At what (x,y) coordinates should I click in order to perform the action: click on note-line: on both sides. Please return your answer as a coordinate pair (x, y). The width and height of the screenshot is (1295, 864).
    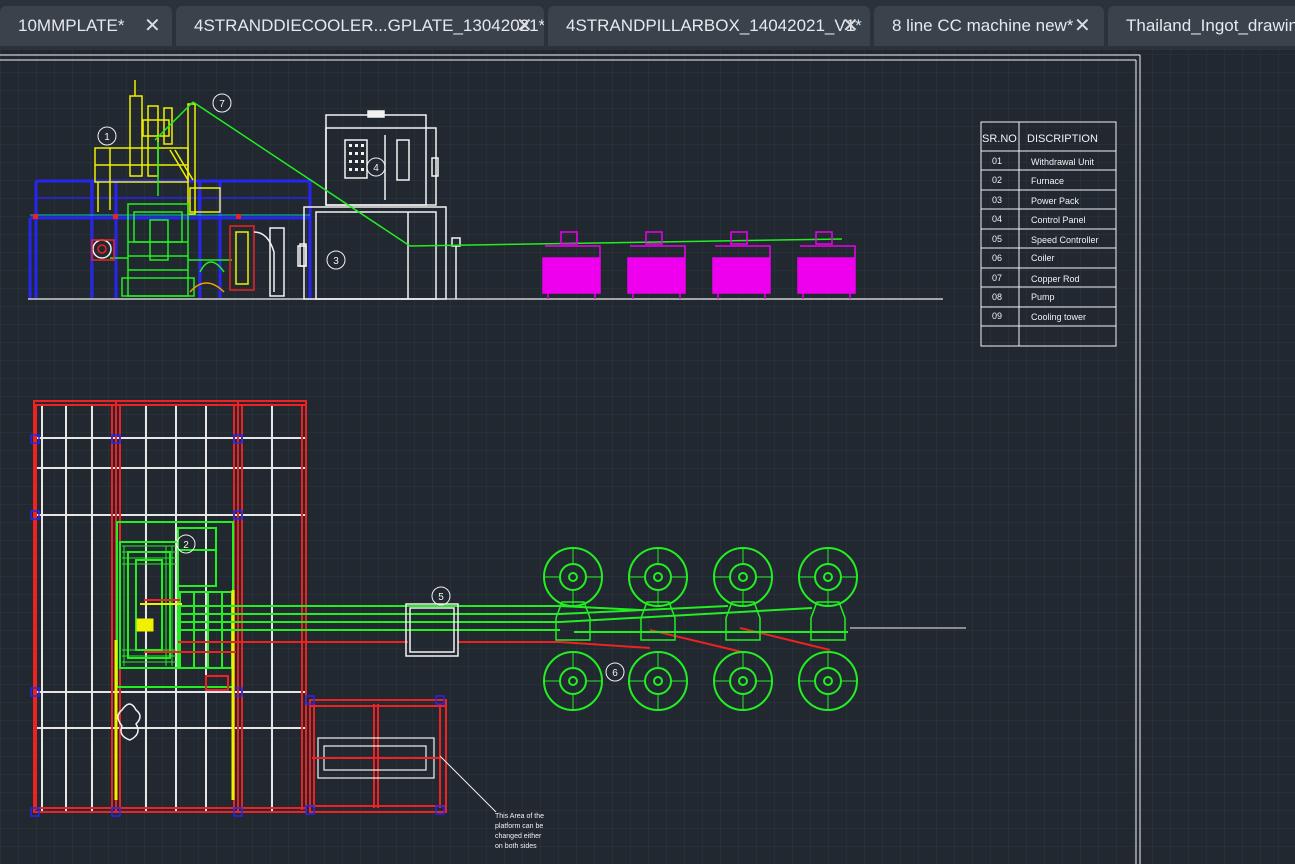
    Looking at the image, I should click on (516, 846).